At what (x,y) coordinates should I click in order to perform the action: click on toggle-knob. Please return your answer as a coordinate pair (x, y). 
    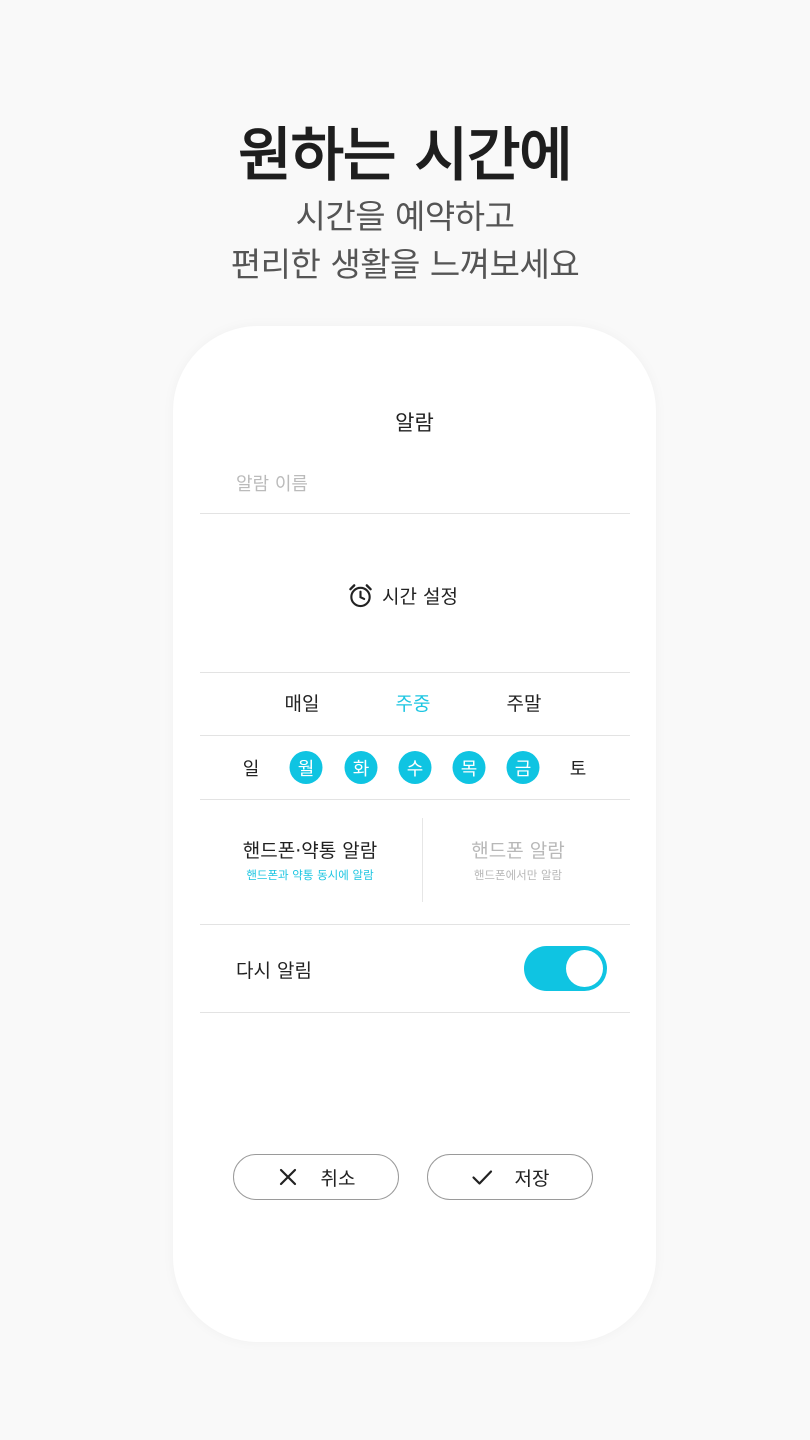
    Looking at the image, I should click on (584, 968).